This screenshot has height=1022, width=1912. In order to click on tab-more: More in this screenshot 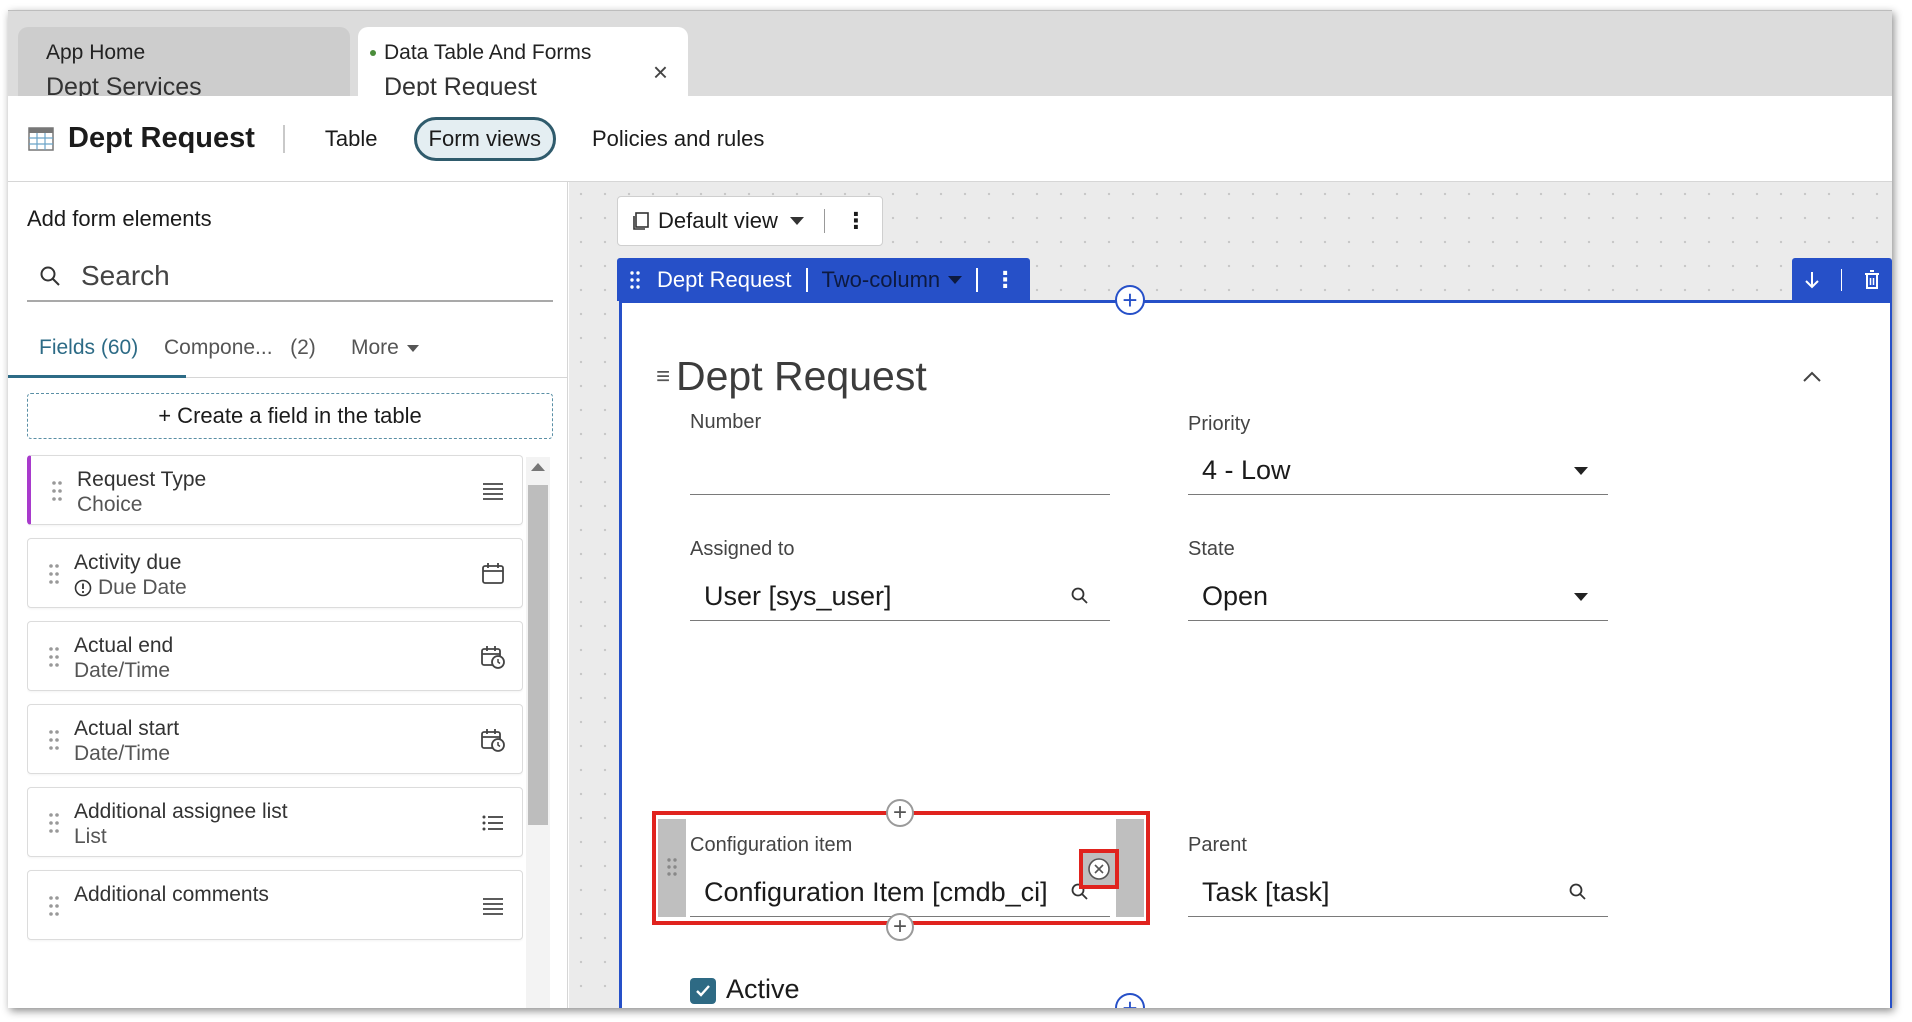, I will do `click(385, 348)`.